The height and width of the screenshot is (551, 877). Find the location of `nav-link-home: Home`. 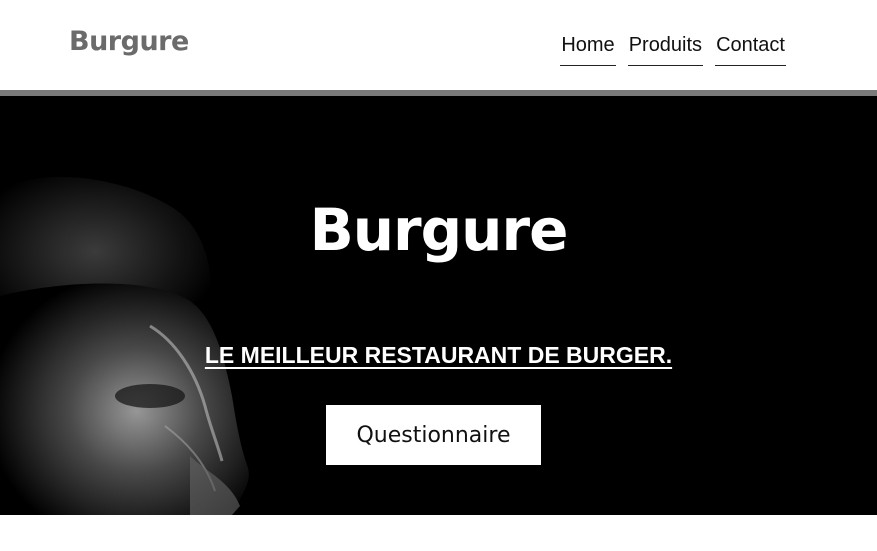

nav-link-home: Home is located at coordinates (588, 49).